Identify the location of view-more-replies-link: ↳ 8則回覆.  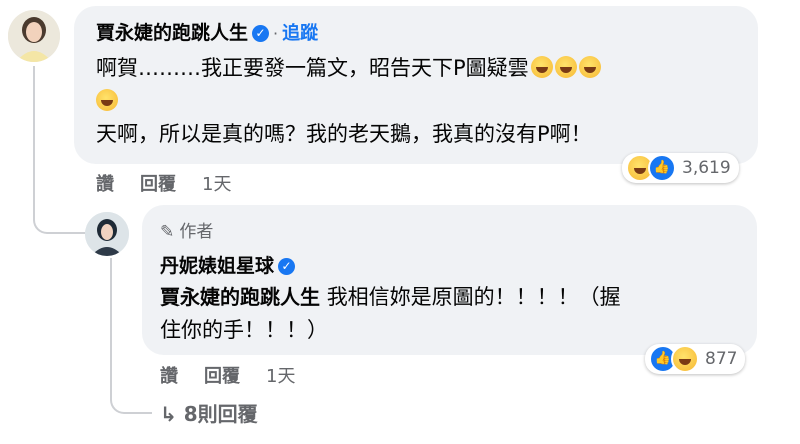
(209, 412).